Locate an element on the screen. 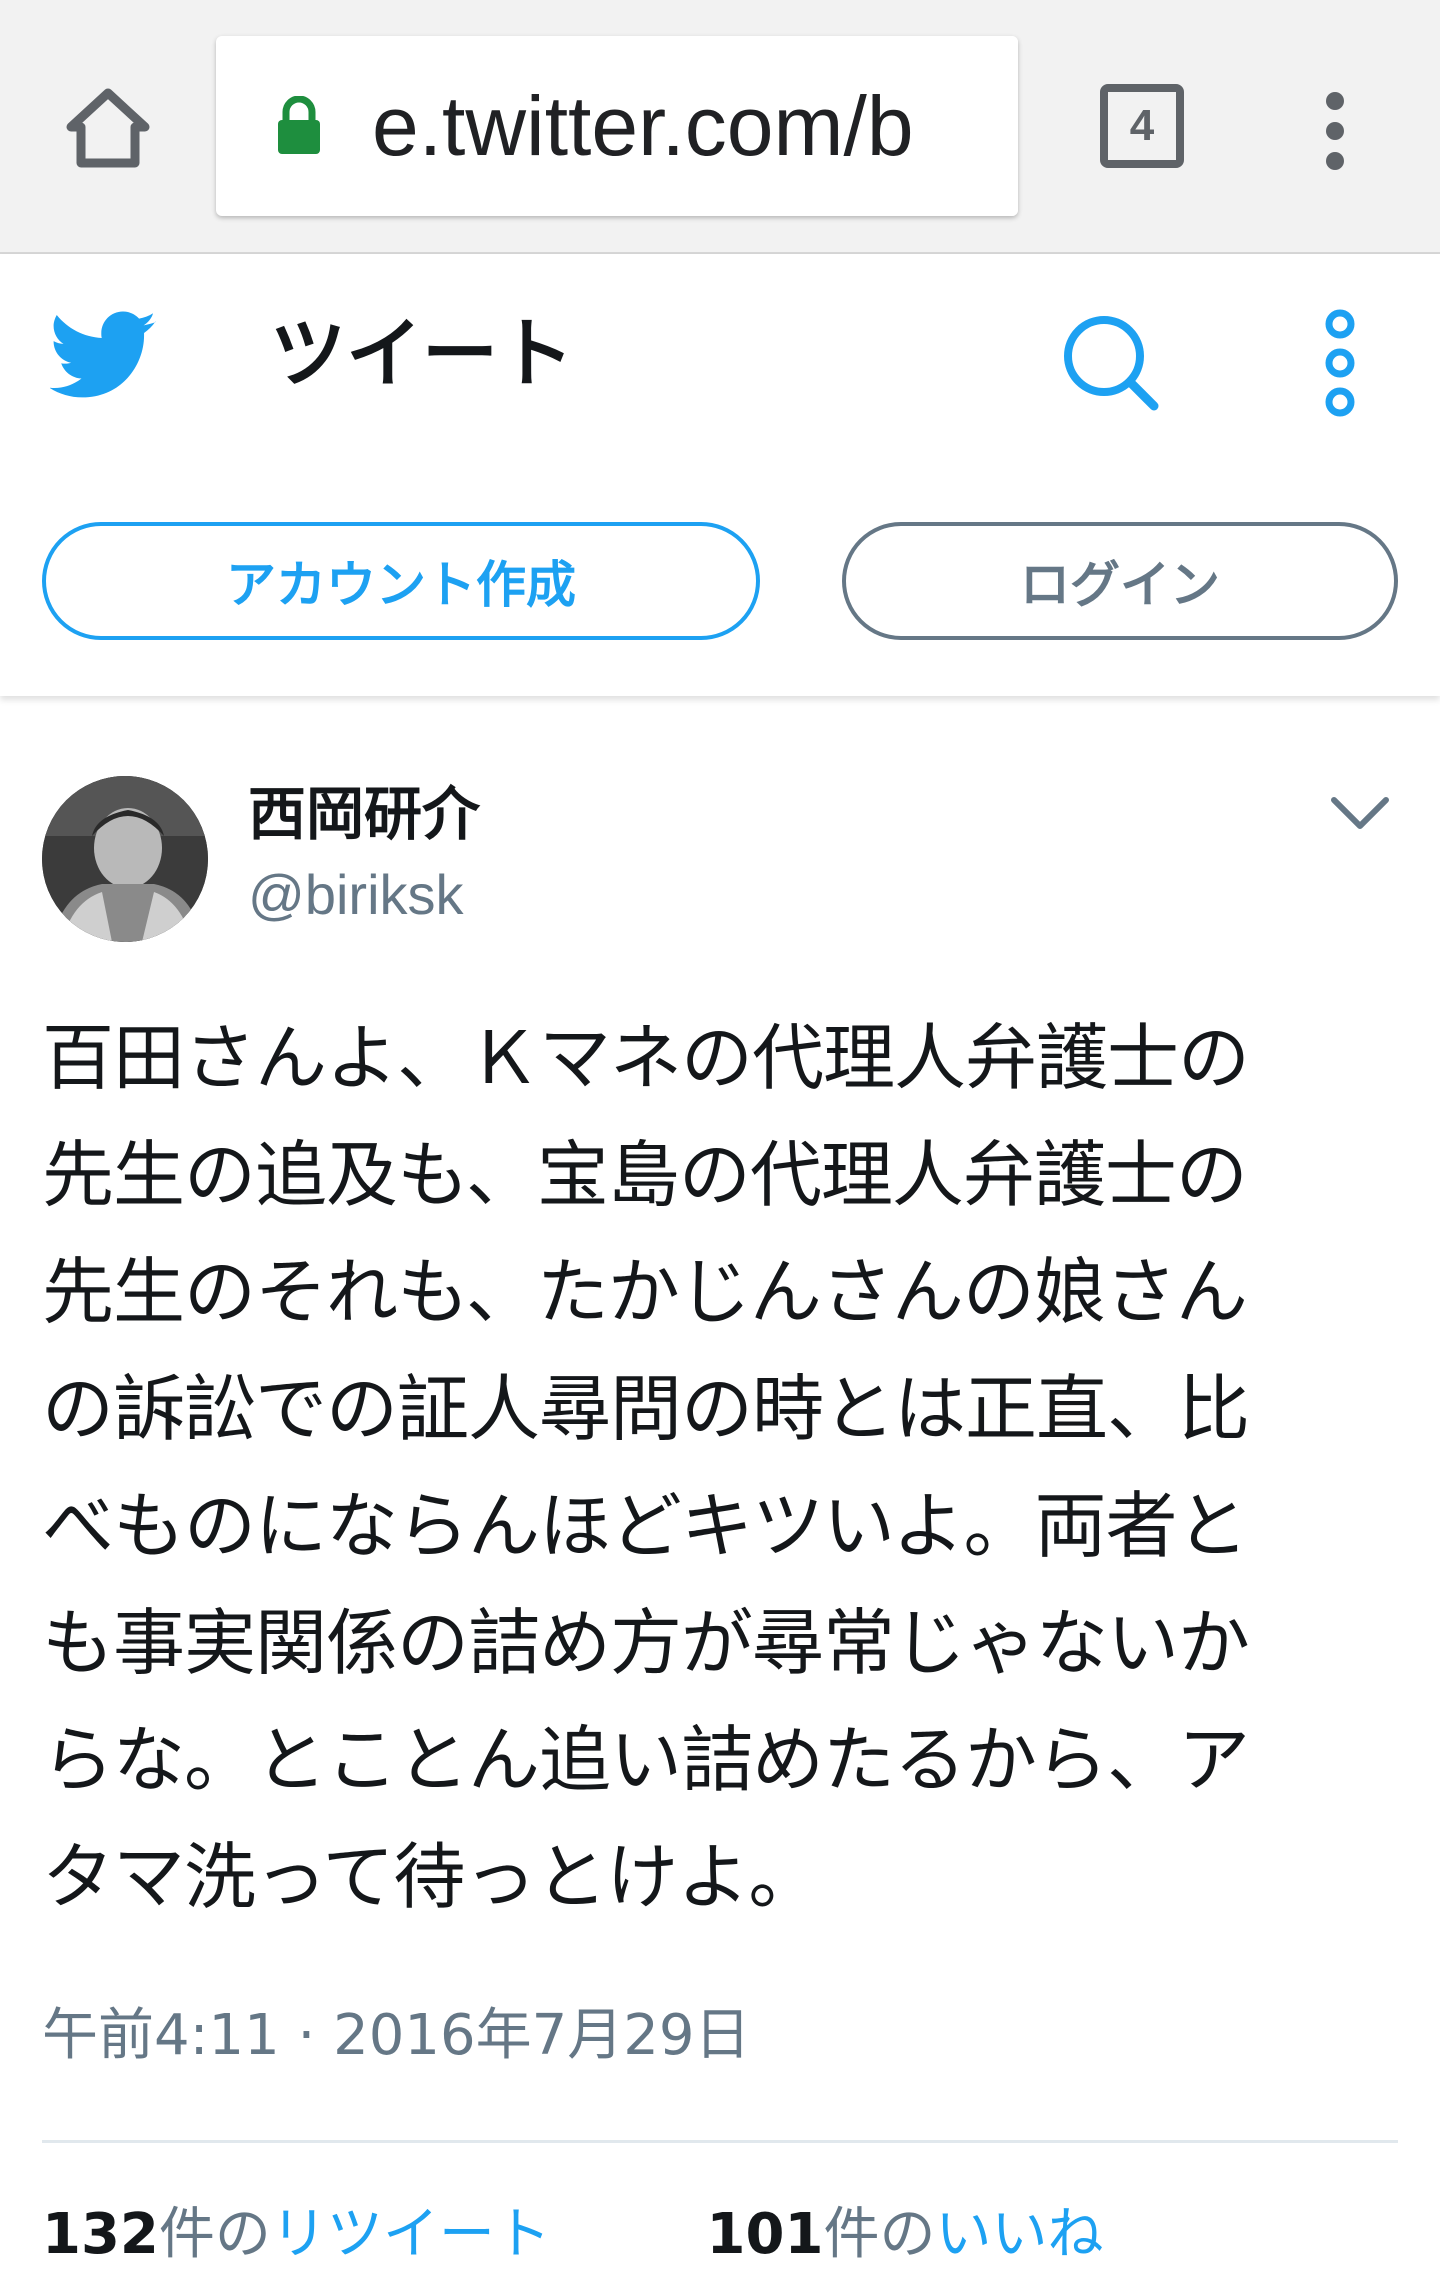 The image size is (1440, 2270). tweet-stats: 132件のリツイート 101件のいいね is located at coordinates (572, 2235).